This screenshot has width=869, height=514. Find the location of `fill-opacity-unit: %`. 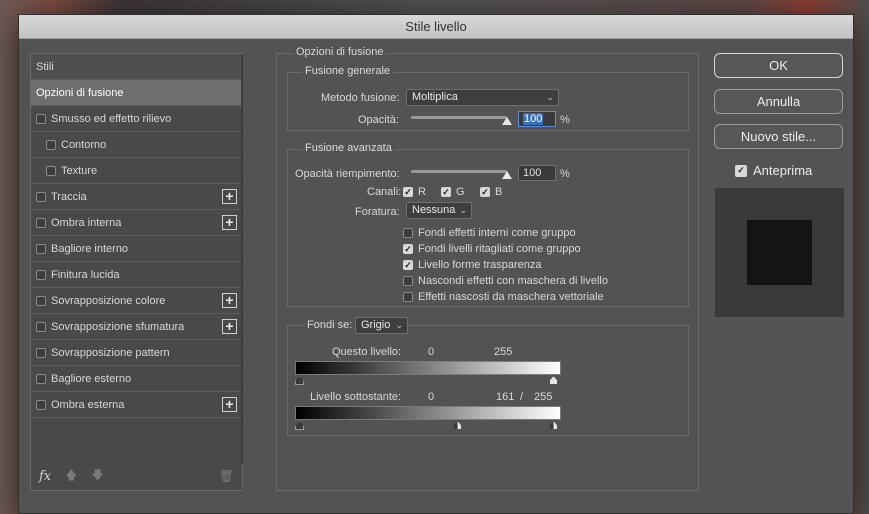

fill-opacity-unit: % is located at coordinates (565, 174).